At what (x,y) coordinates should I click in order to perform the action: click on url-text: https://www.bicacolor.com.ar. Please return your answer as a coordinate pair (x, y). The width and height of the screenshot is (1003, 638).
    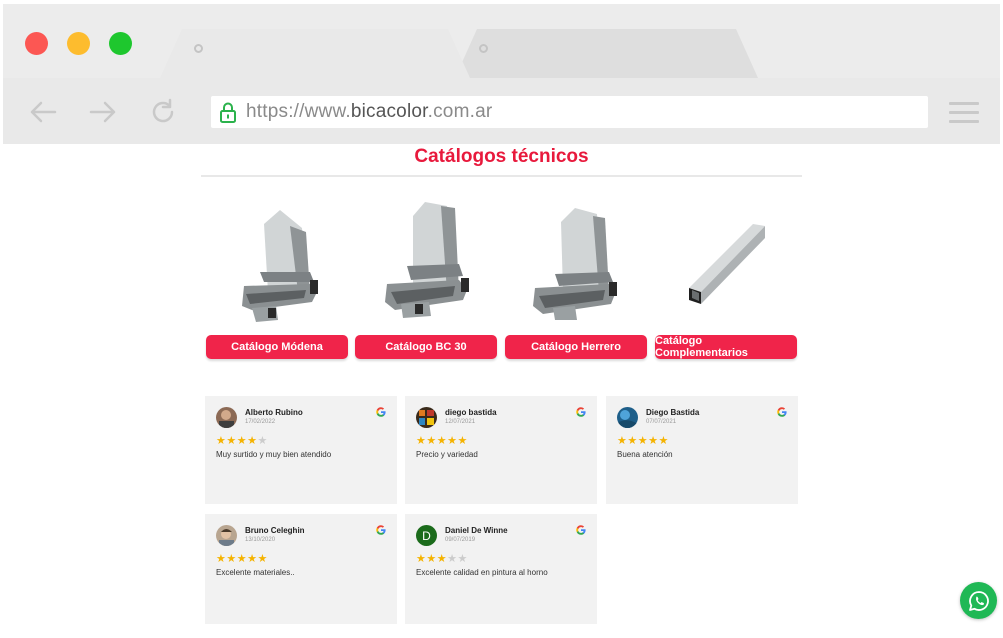
    Looking at the image, I should click on (369, 111).